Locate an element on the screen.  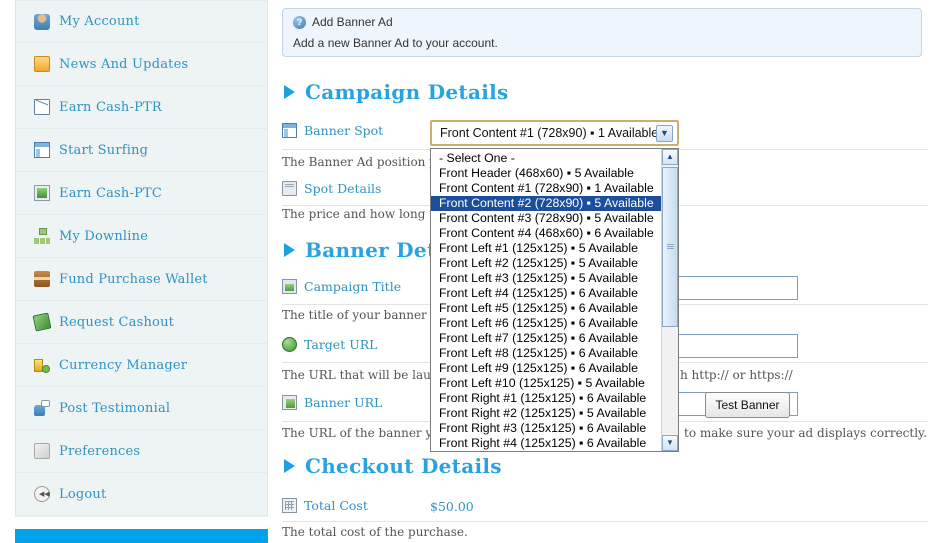
field-label-banner-spot: Banner Spot is located at coordinates (332, 130).